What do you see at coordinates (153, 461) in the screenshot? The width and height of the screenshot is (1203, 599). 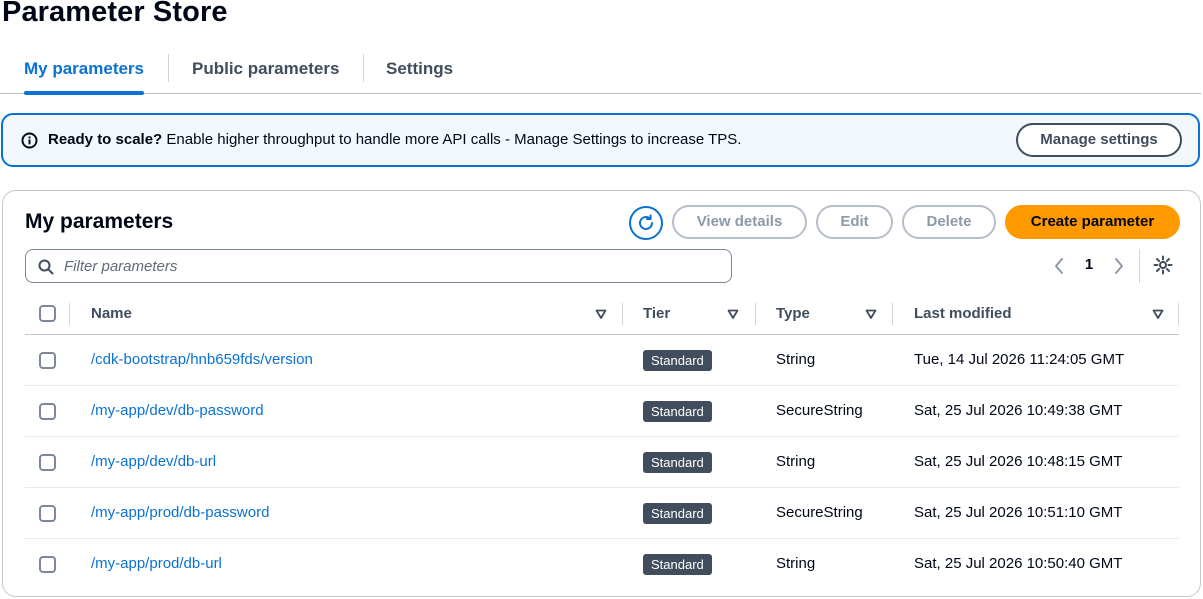 I see `parameter-name-link: /my-app/dev/db-url` at bounding box center [153, 461].